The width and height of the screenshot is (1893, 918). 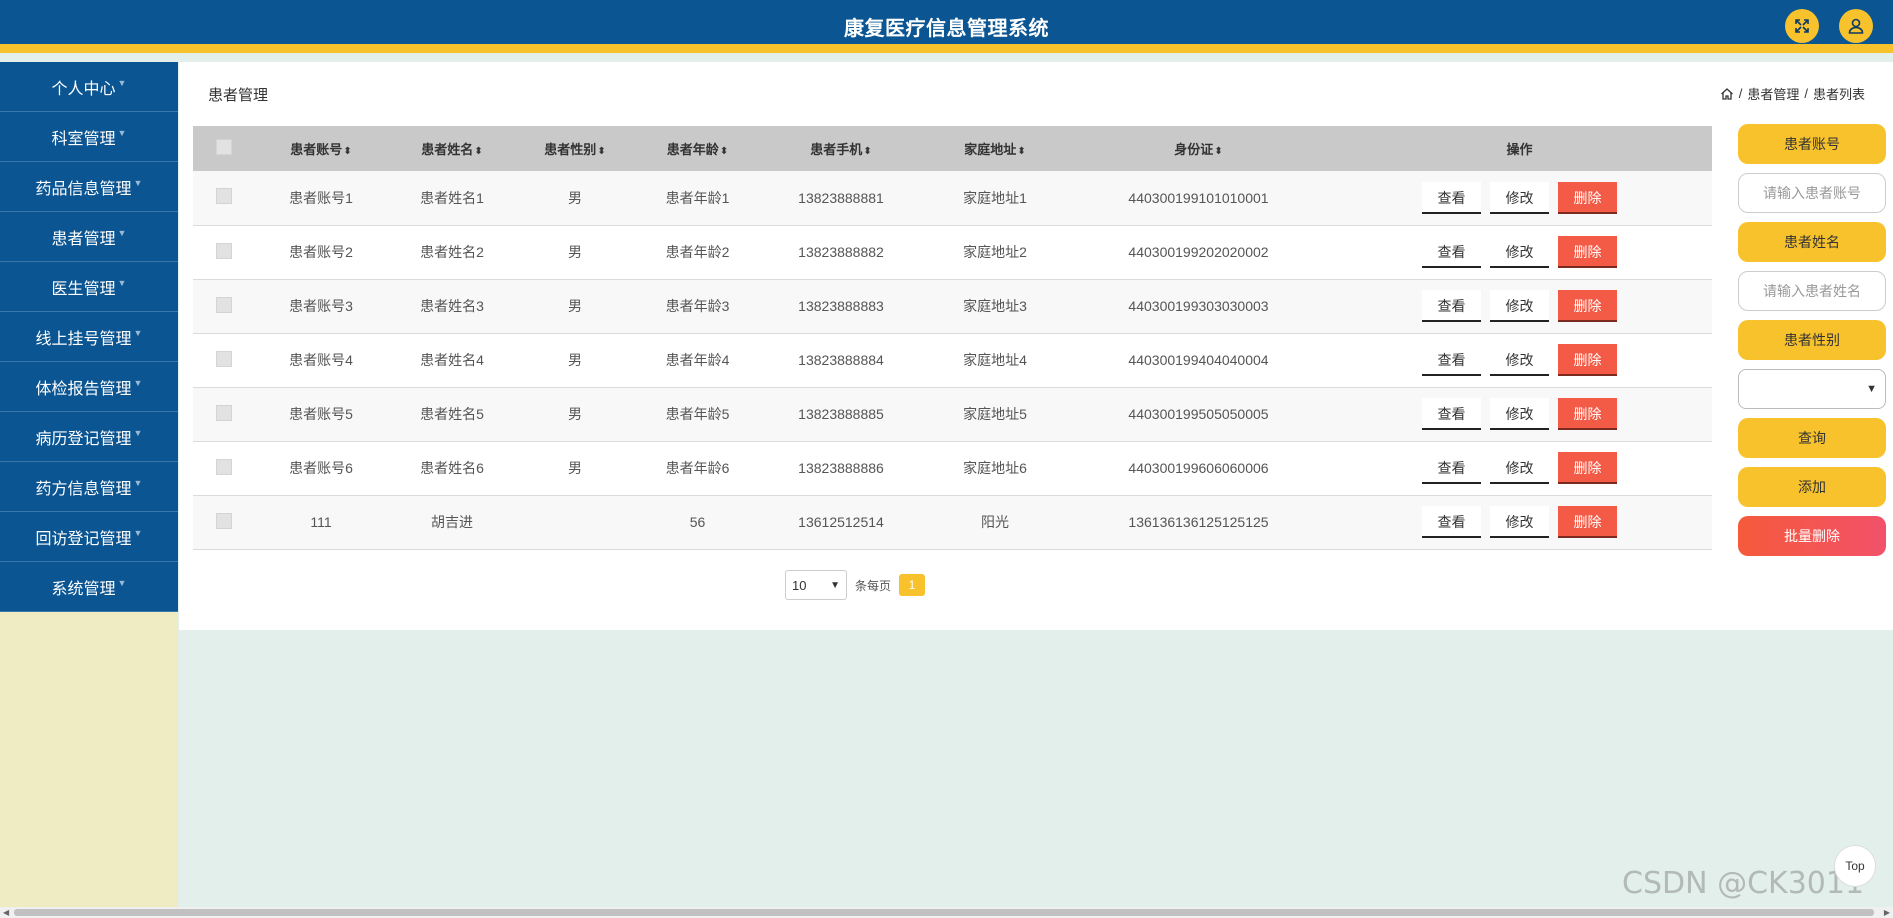 What do you see at coordinates (321, 360) in the screenshot?
I see `cell-account: 患者账号4` at bounding box center [321, 360].